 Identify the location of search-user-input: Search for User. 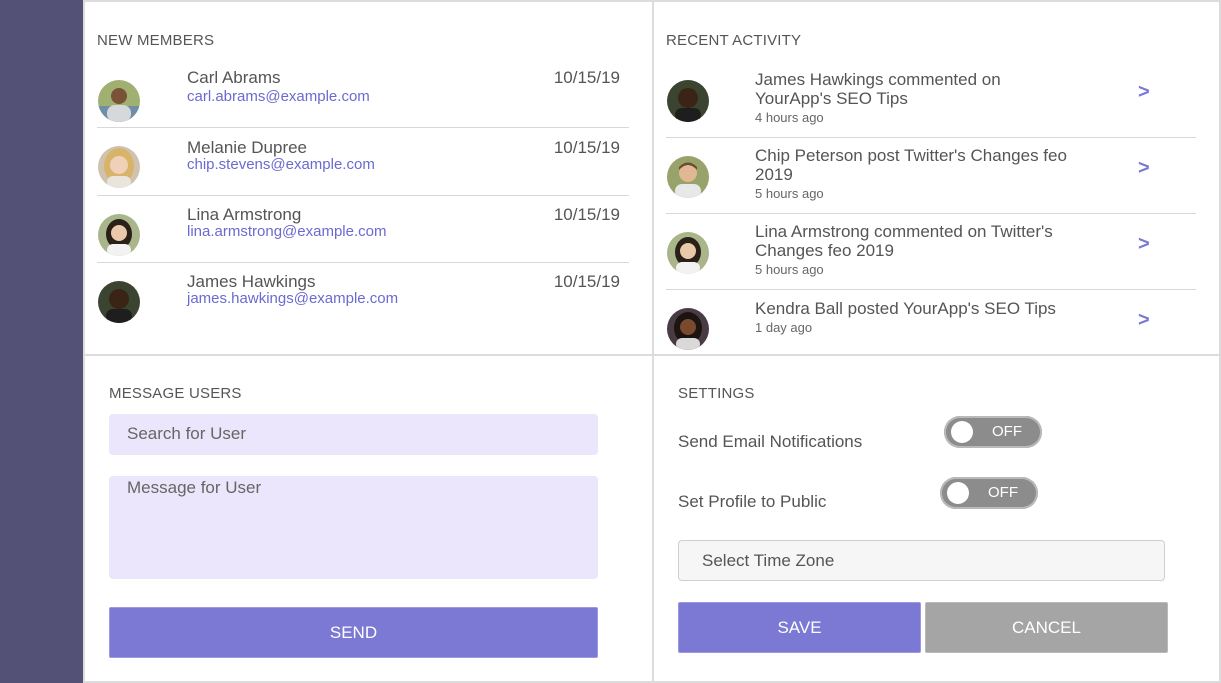
(353, 434).